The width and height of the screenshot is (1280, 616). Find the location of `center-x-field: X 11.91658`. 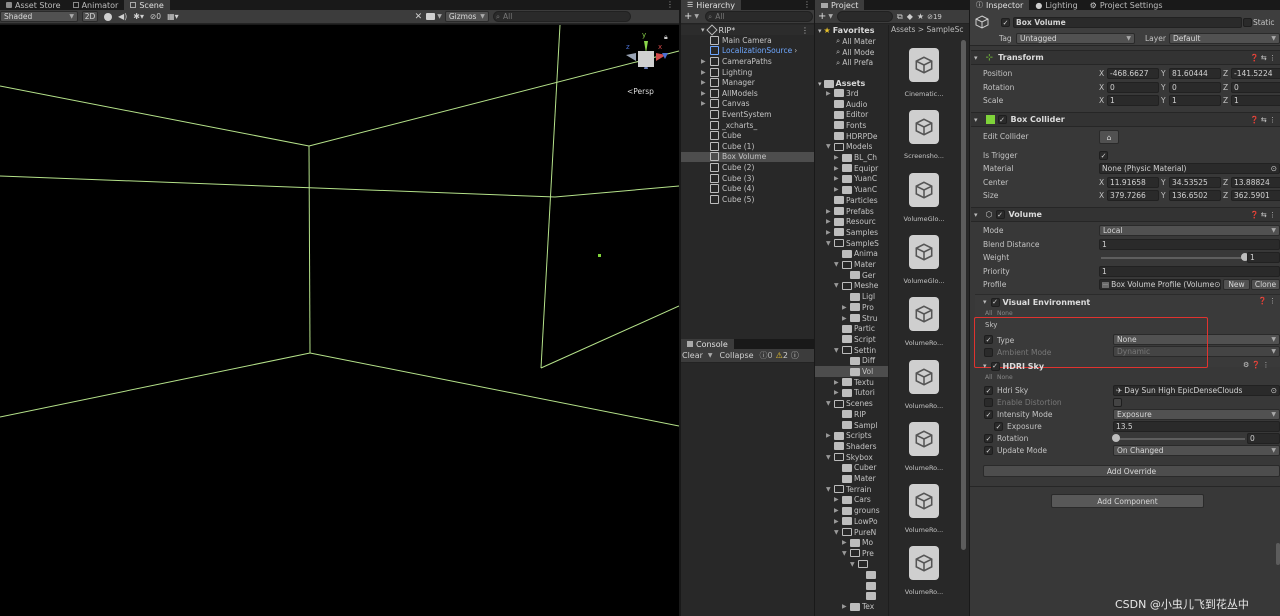

center-x-field: X 11.91658 is located at coordinates (1129, 182).